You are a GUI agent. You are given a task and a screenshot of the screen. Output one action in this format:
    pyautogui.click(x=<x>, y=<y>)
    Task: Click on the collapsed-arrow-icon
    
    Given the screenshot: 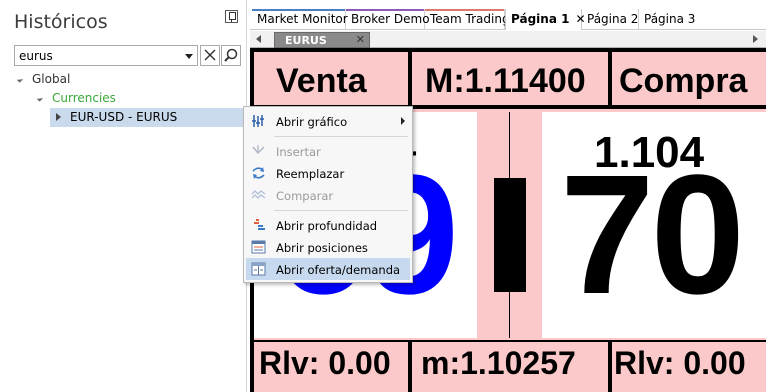 What is the action you would take?
    pyautogui.click(x=58, y=117)
    